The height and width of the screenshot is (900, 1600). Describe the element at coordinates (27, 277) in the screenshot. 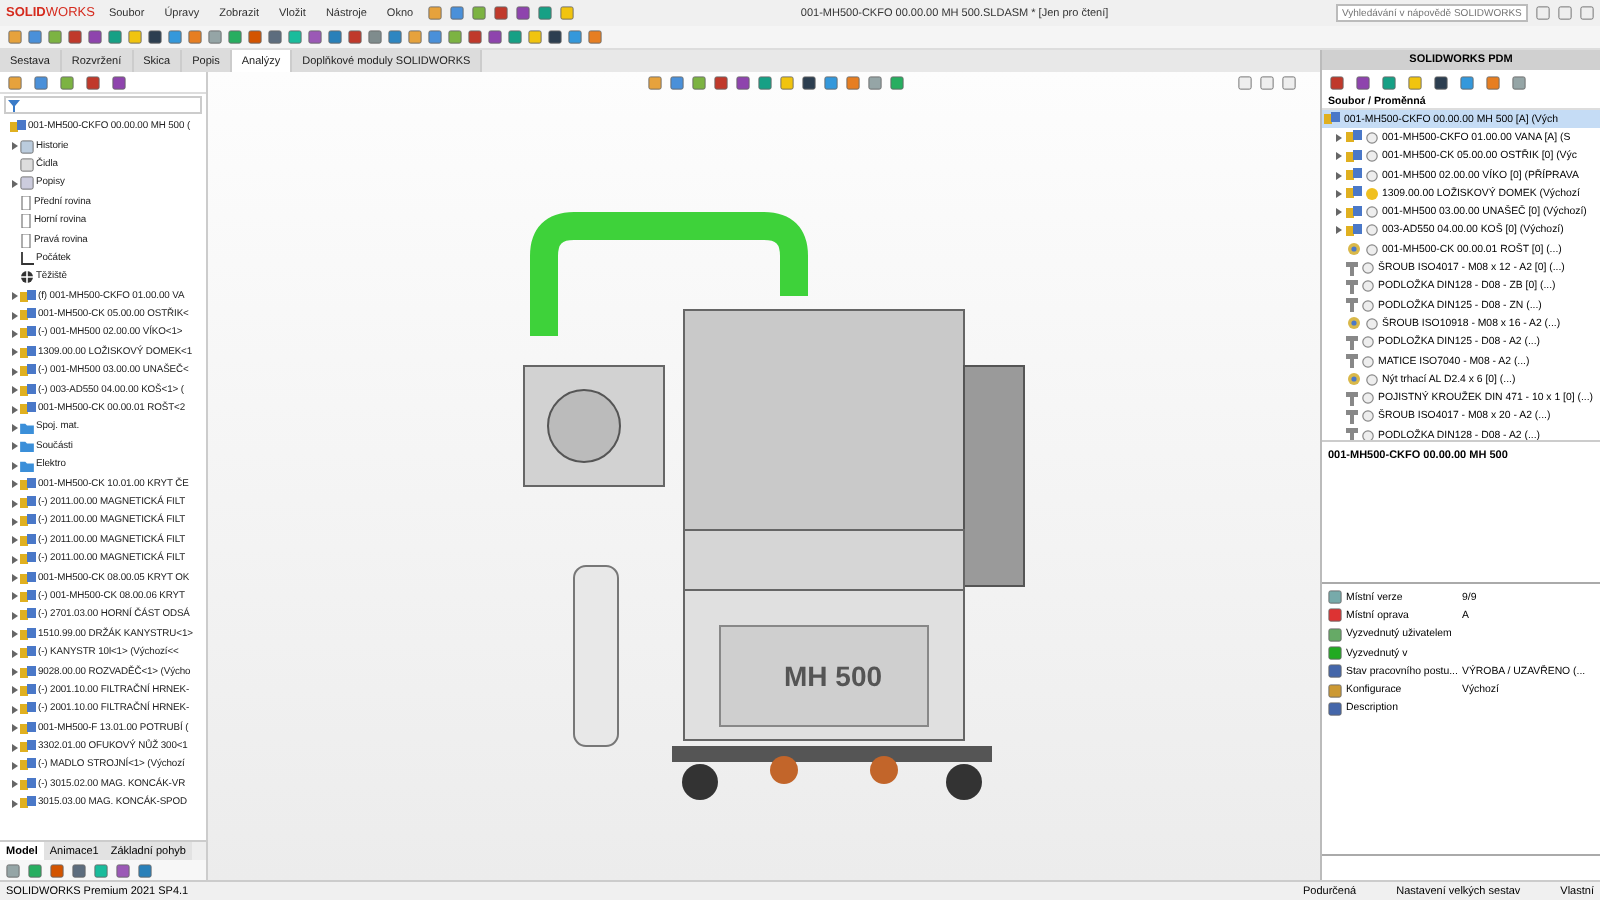

I see `center-of-mass-icon` at that location.